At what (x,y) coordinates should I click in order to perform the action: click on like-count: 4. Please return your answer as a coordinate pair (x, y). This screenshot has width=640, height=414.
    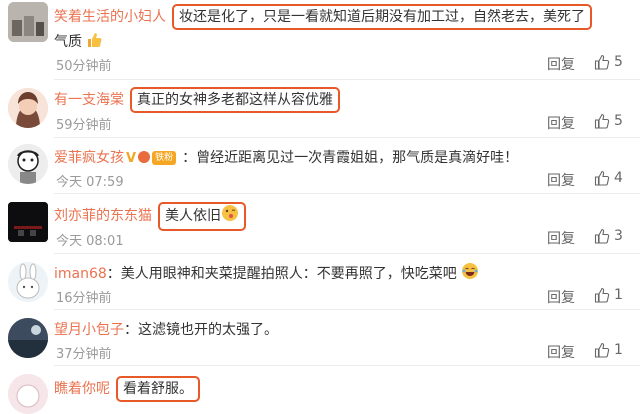
    Looking at the image, I should click on (618, 178).